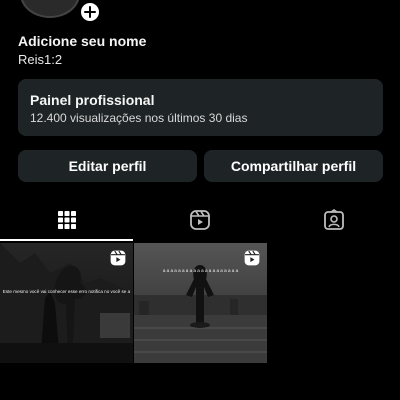 This screenshot has height=400, width=400. Describe the element at coordinates (92, 100) in the screenshot. I see `professional-panel-title: Painel profissional` at that location.